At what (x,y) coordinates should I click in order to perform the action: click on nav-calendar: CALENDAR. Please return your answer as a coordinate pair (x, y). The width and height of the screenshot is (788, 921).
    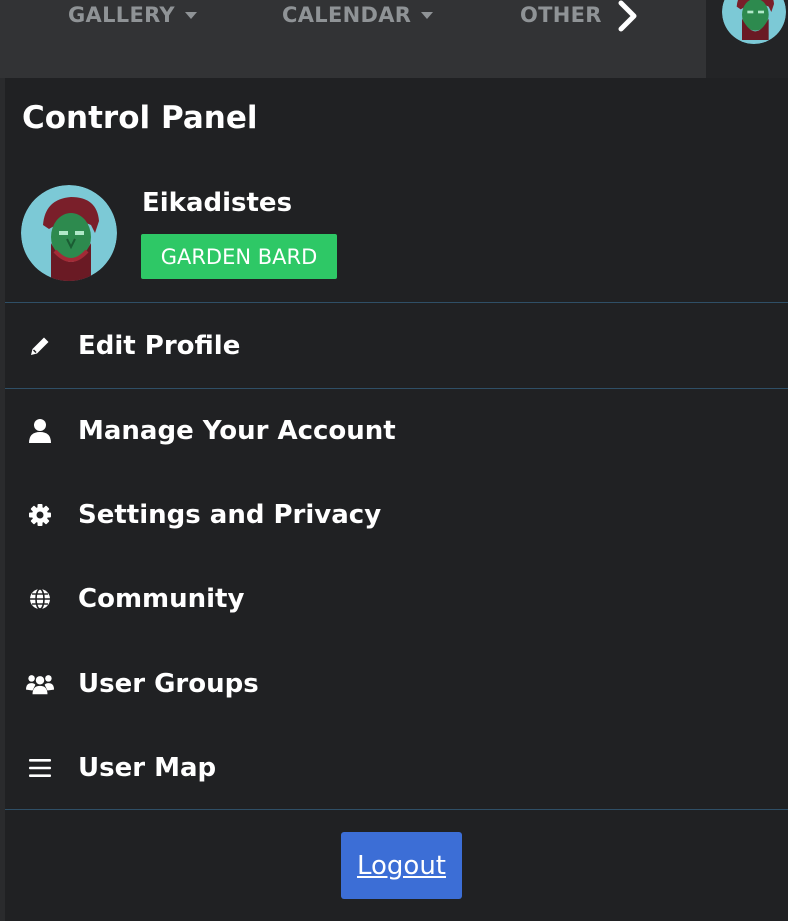
    Looking at the image, I should click on (358, 15).